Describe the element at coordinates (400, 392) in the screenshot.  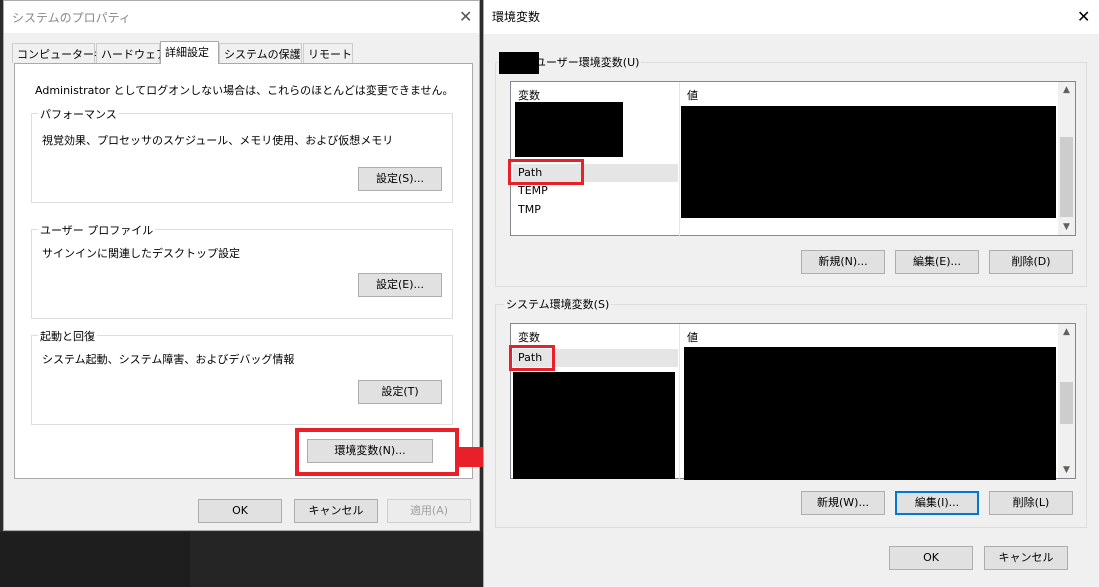
I see `startup-settings-button: 設定(T)` at that location.